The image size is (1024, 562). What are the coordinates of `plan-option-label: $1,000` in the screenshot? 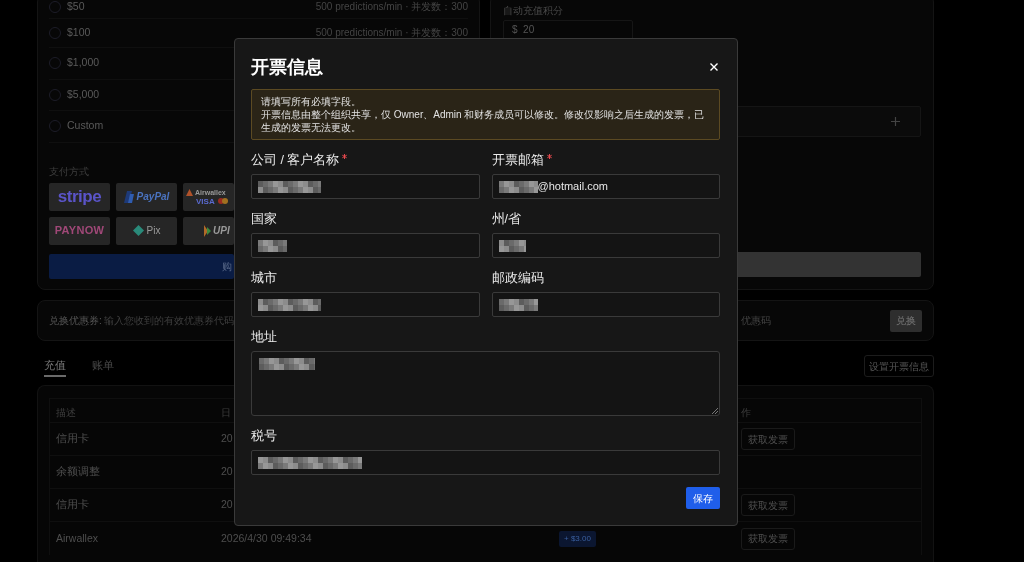 It's located at (83, 63).